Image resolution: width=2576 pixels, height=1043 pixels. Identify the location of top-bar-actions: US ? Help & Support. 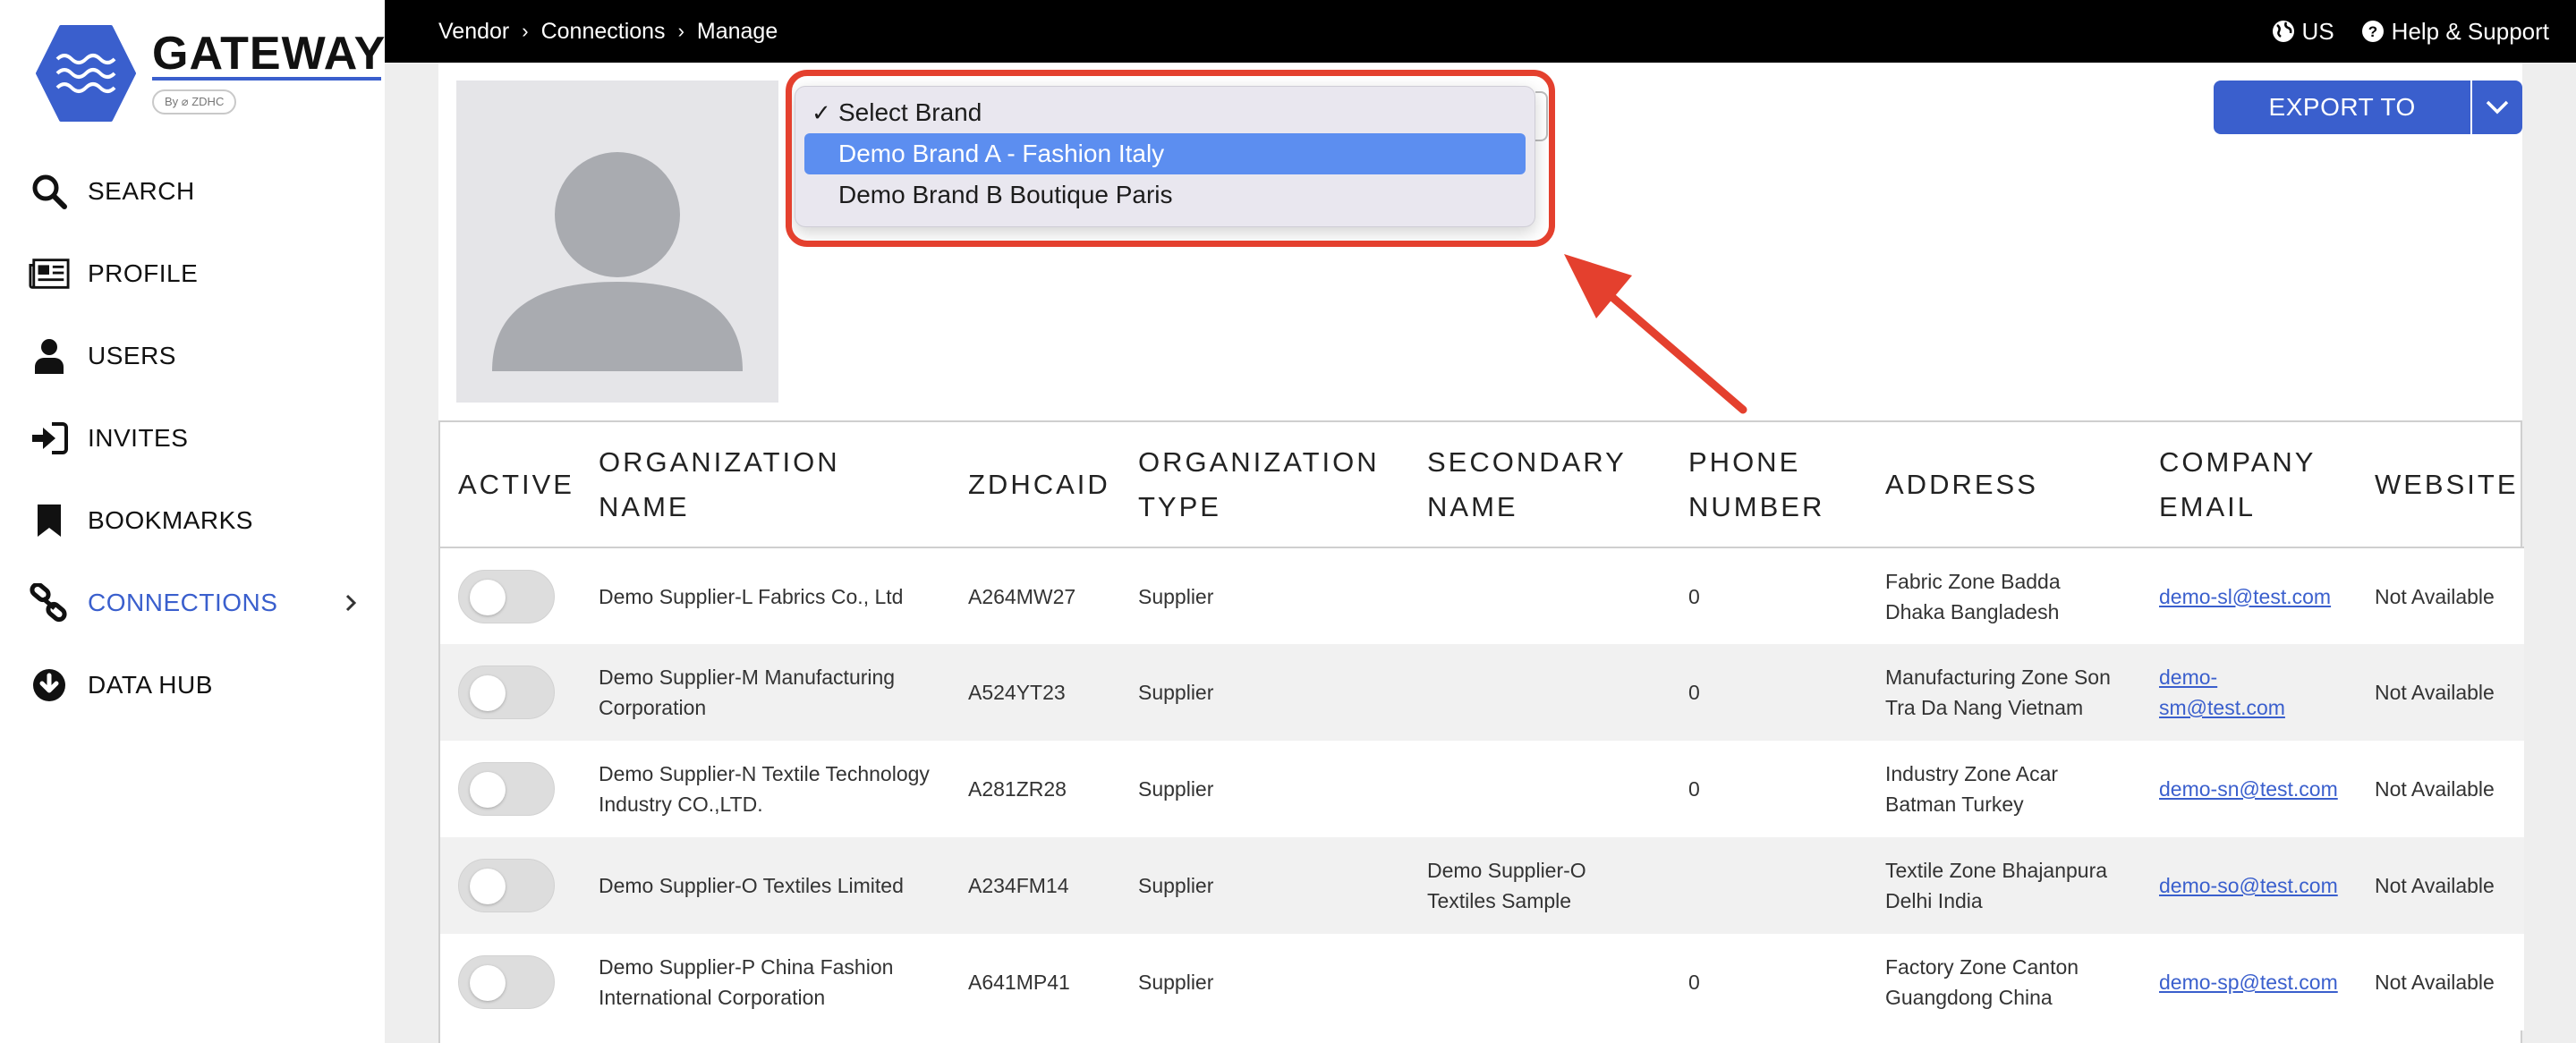
(2424, 32).